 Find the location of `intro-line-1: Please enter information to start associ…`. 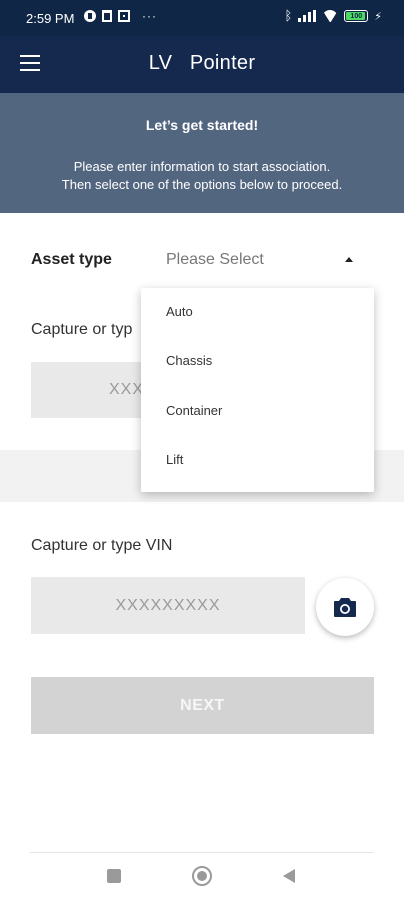

intro-line-1: Please enter information to start associ… is located at coordinates (202, 166).